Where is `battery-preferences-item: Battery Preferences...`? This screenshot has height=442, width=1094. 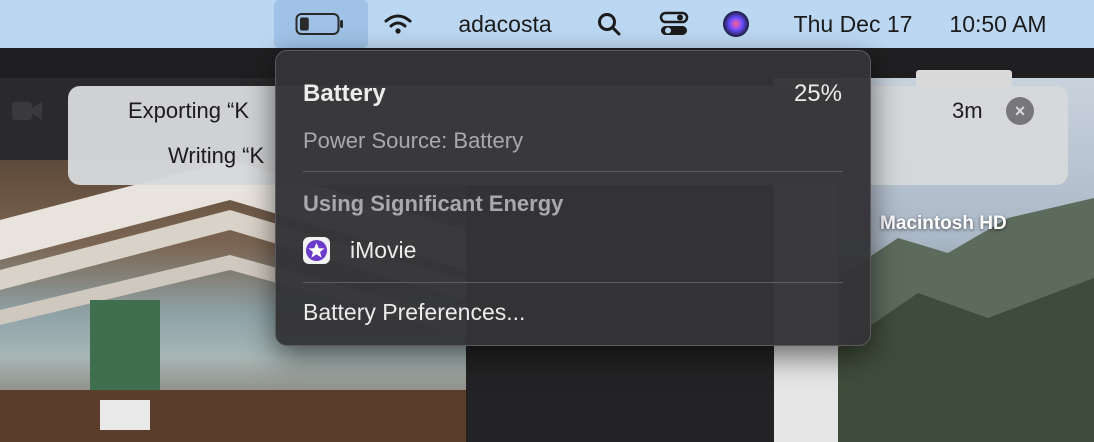
battery-preferences-item: Battery Preferences... is located at coordinates (414, 312).